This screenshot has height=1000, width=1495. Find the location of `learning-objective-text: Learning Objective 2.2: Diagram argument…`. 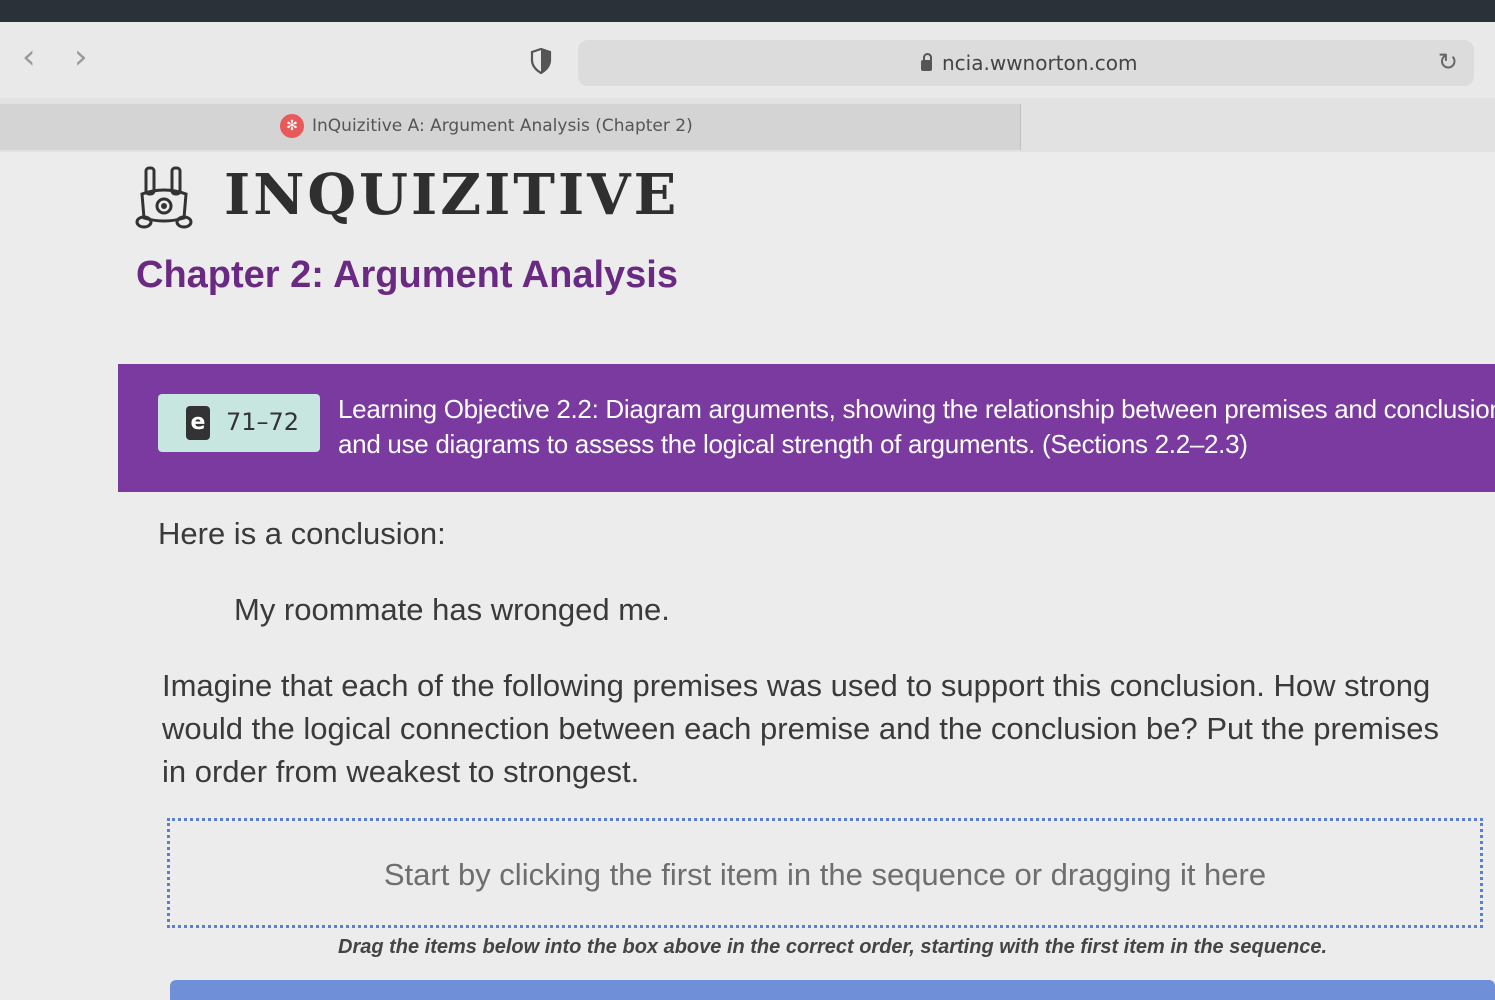

learning-objective-text: Learning Objective 2.2: Diagram argument… is located at coordinates (916, 426).